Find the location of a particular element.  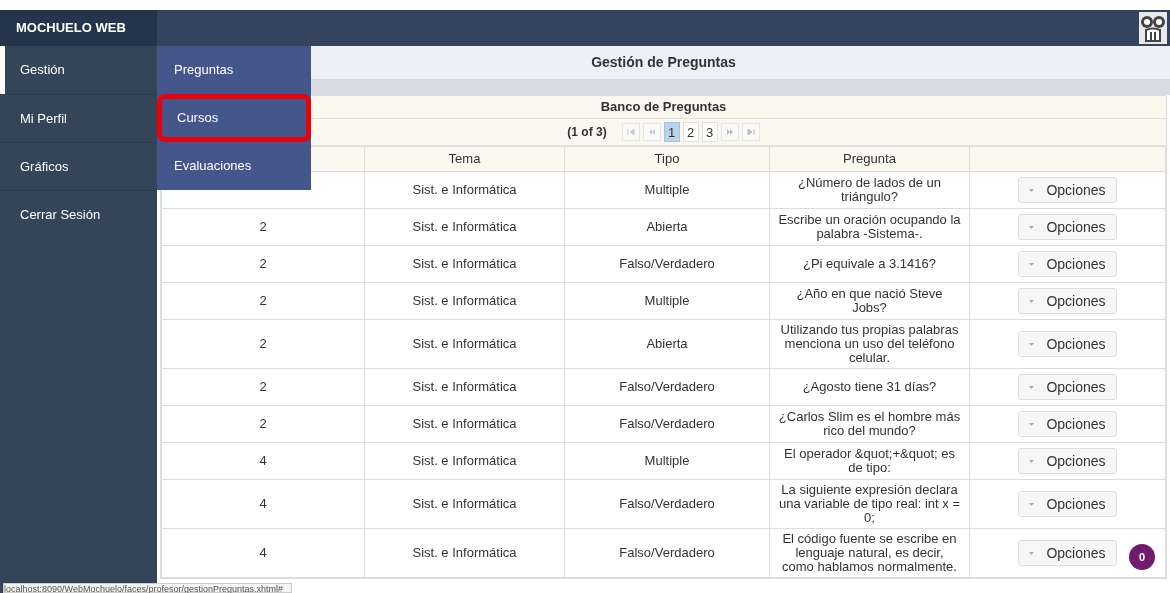

table-cell: ¿Carlos Slim es el hombre más rico del mundo? is located at coordinates (869, 423).